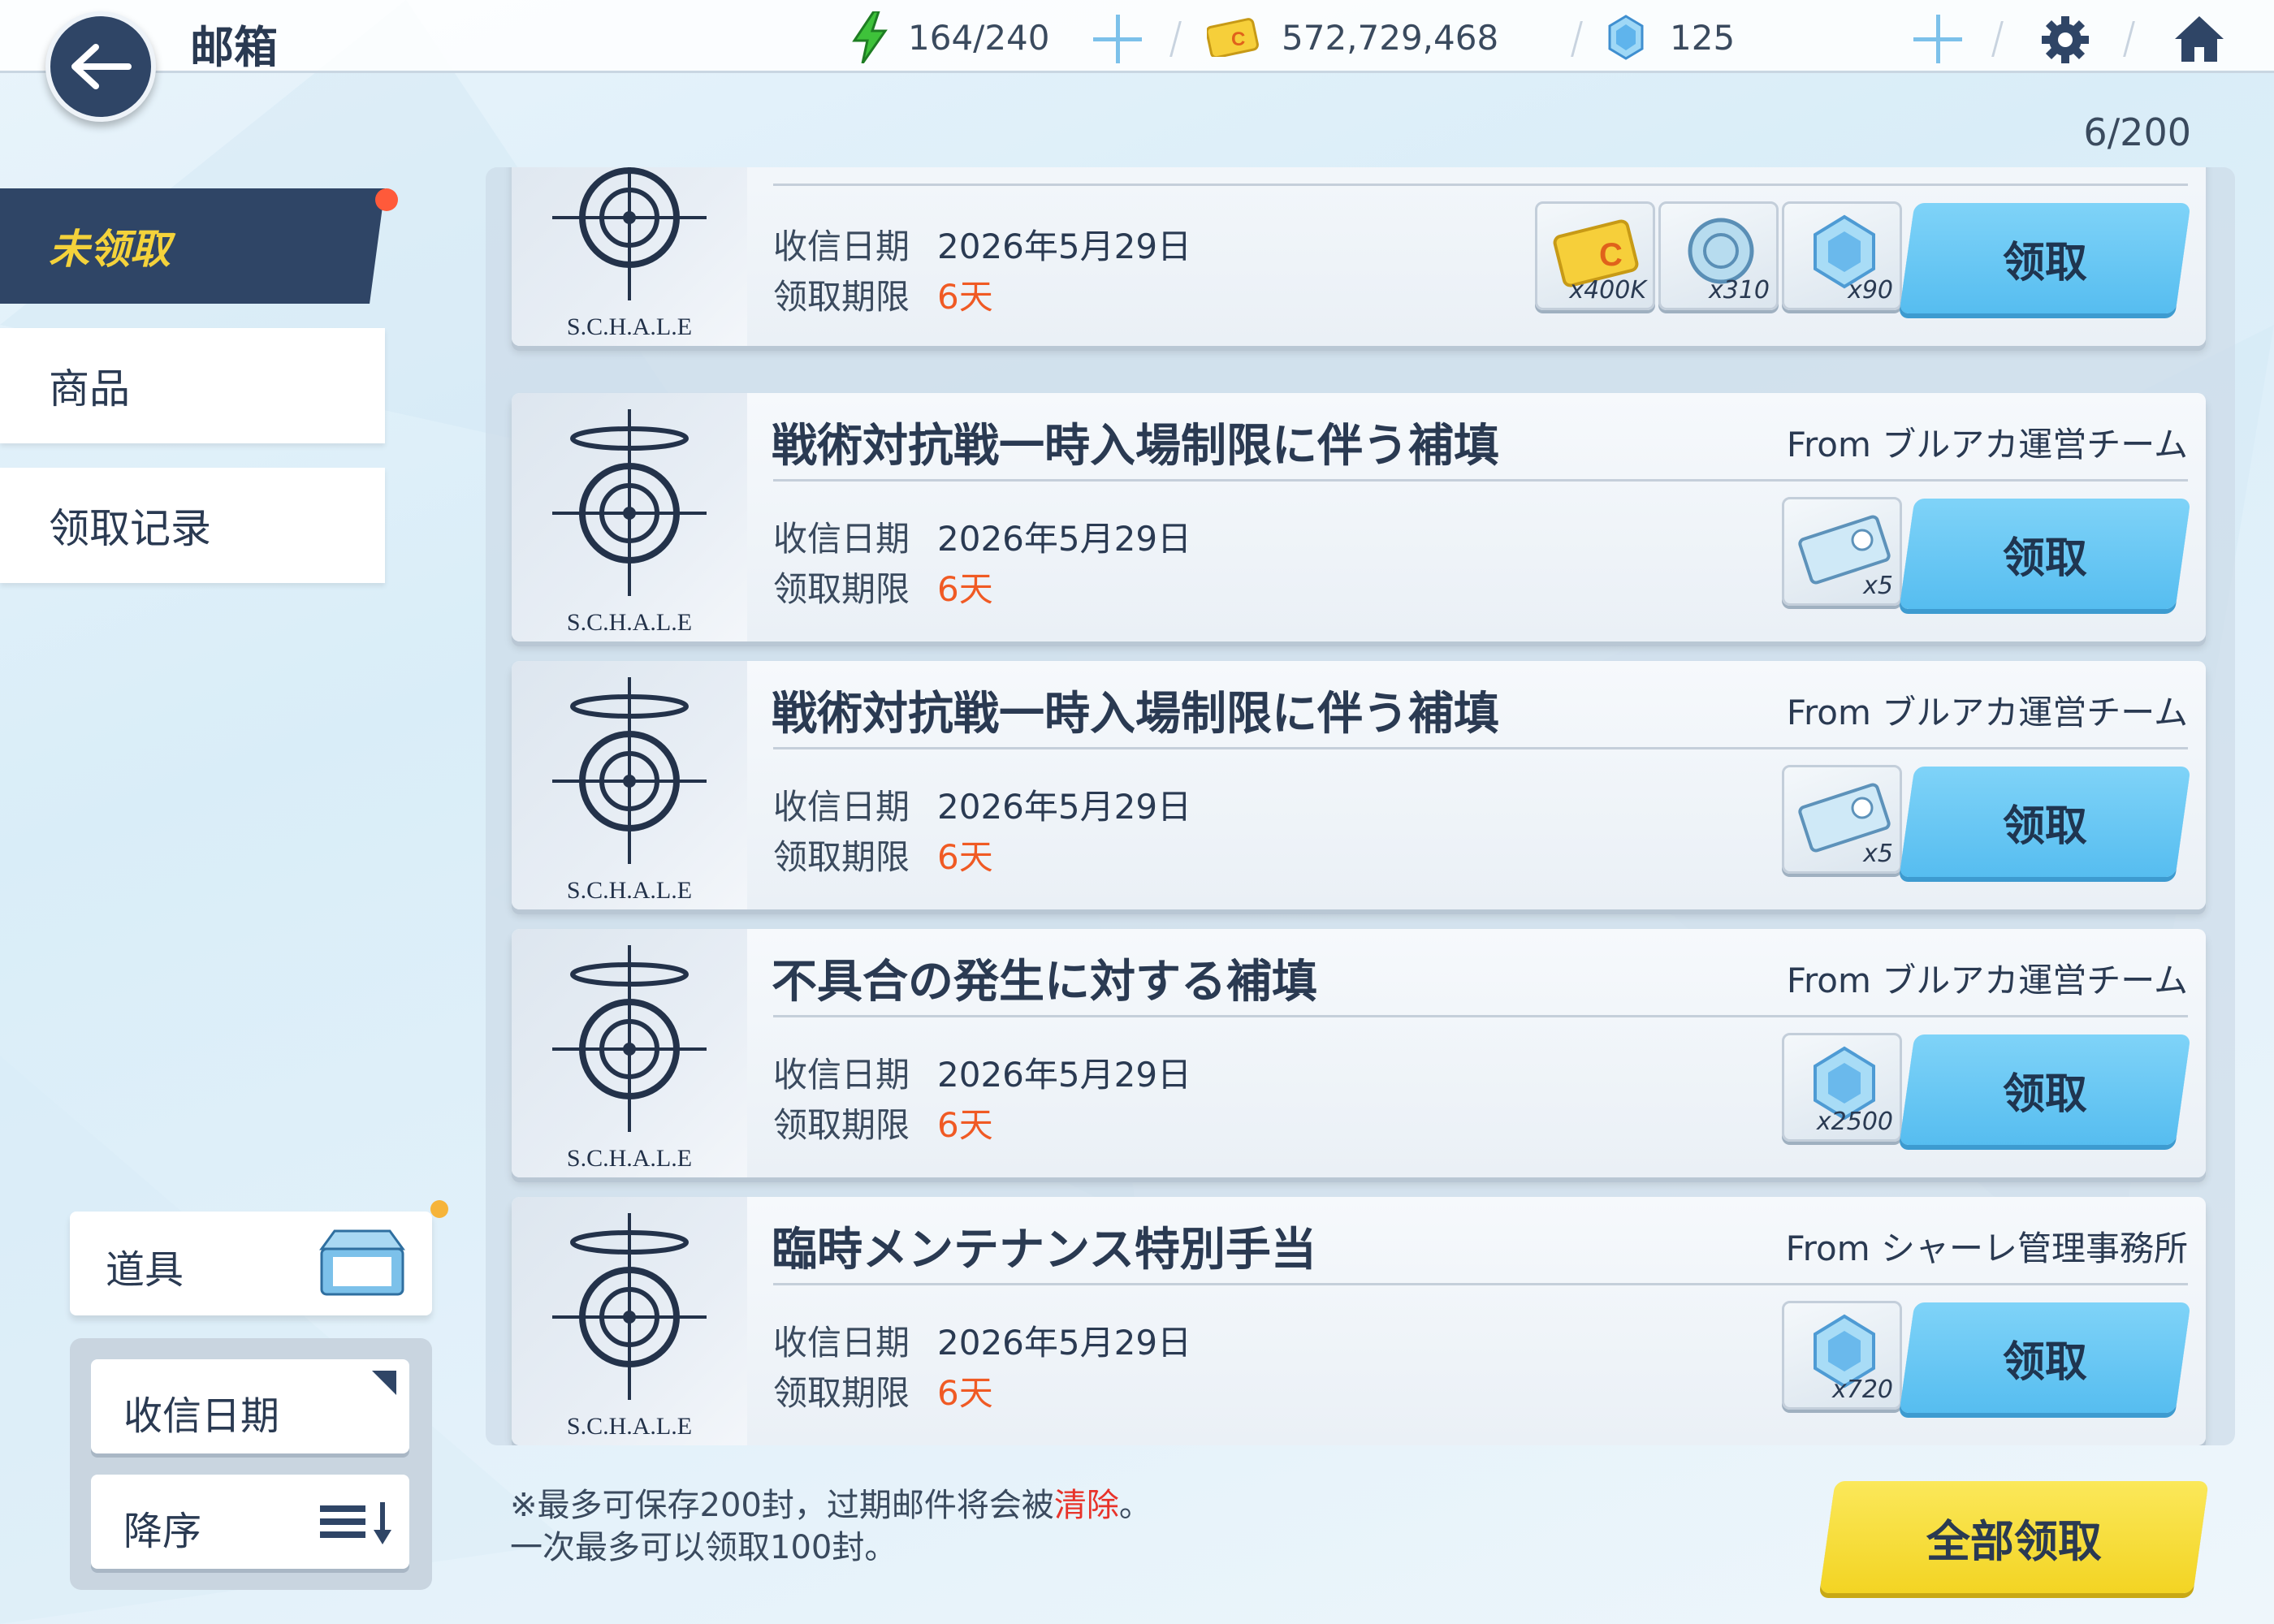 Image resolution: width=2274 pixels, height=1624 pixels. What do you see at coordinates (831, 1527) in the screenshot?
I see `footer-note: ※最多可保存200封，过期邮件将会被清除。 一次最多可以领取100封。` at bounding box center [831, 1527].